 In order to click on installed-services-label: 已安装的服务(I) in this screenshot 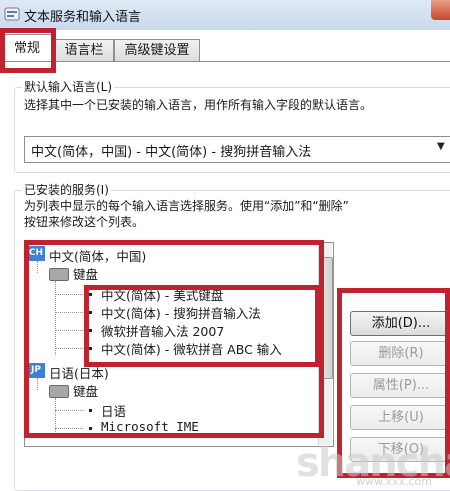, I will do `click(66, 189)`.